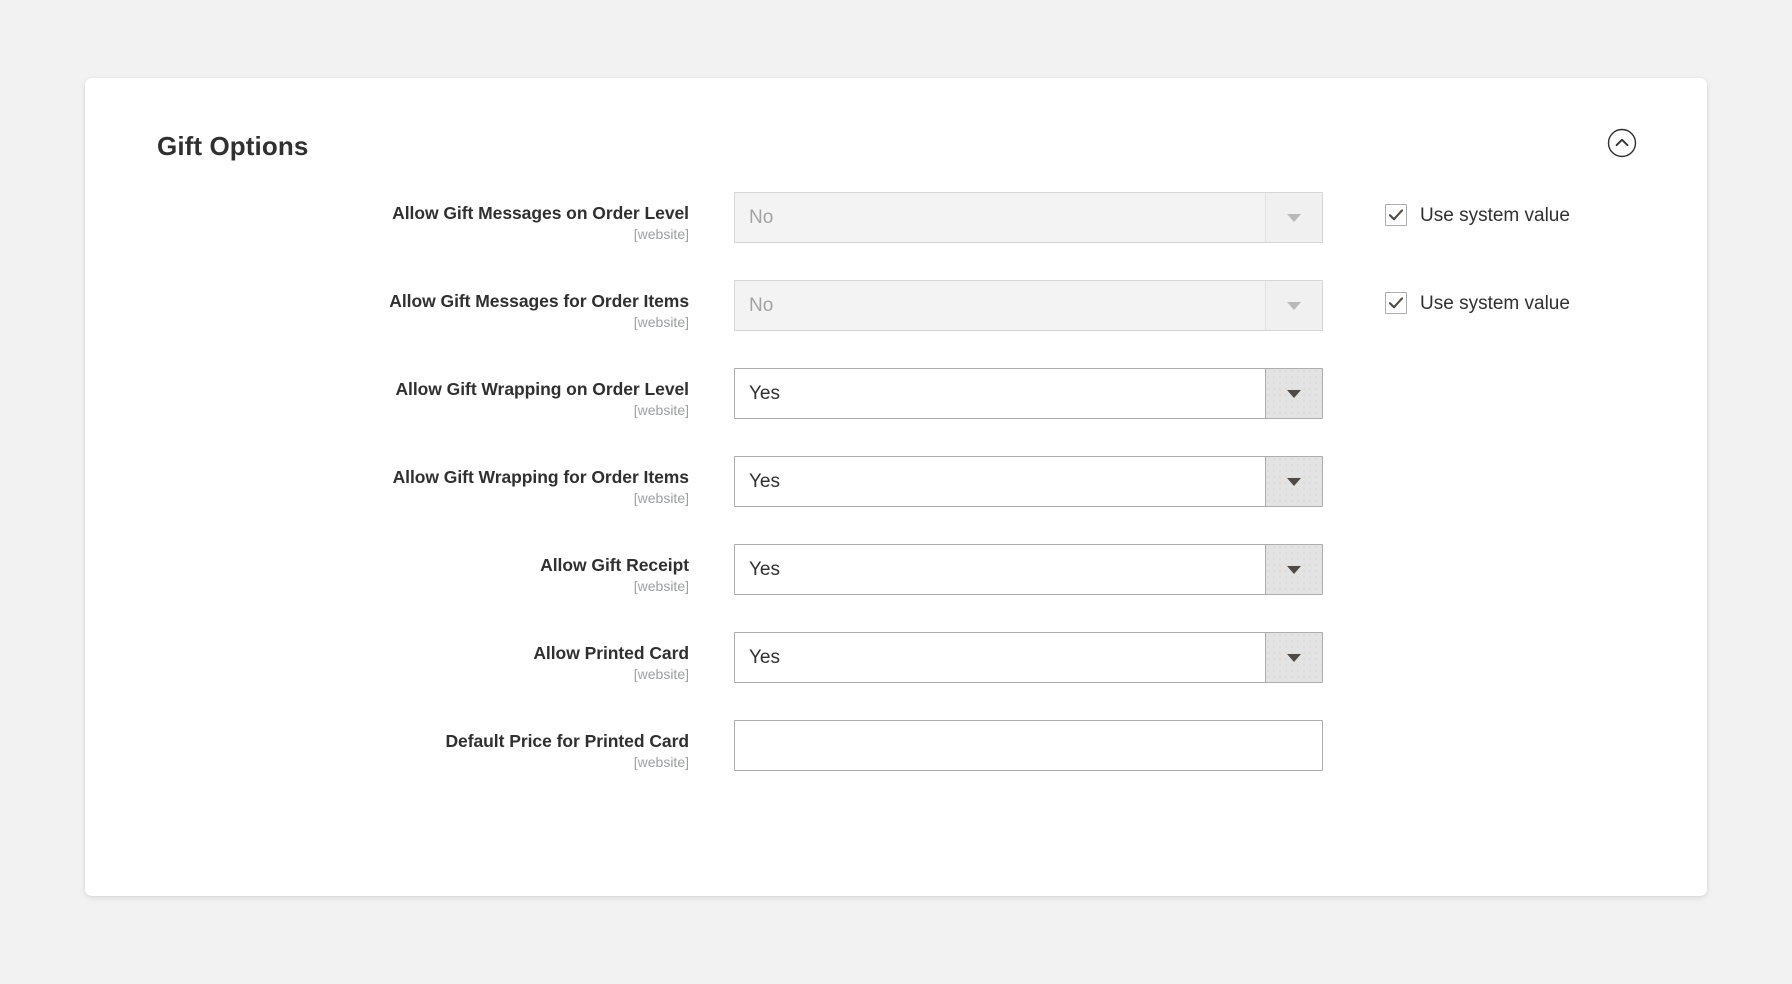 The height and width of the screenshot is (984, 1792). I want to click on field-label: Allow Gift Messages for Order Items, so click(539, 301).